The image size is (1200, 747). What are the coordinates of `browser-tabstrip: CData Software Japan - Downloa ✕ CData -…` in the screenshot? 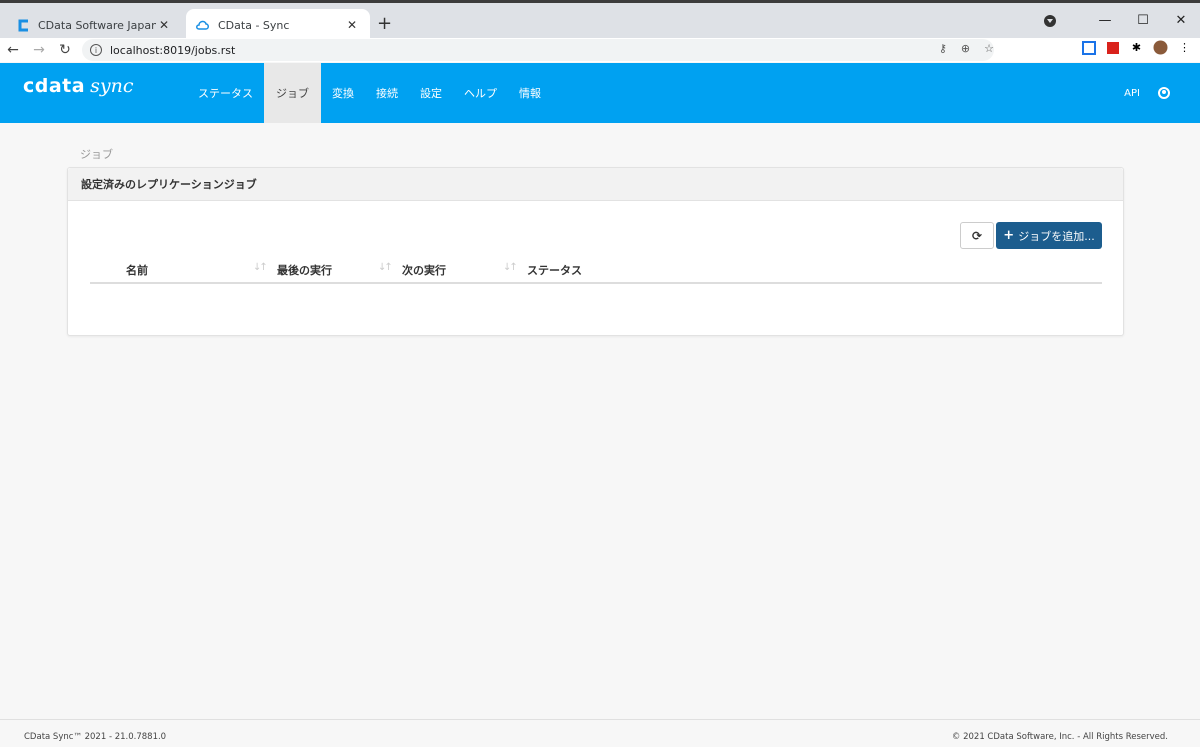 It's located at (600, 20).